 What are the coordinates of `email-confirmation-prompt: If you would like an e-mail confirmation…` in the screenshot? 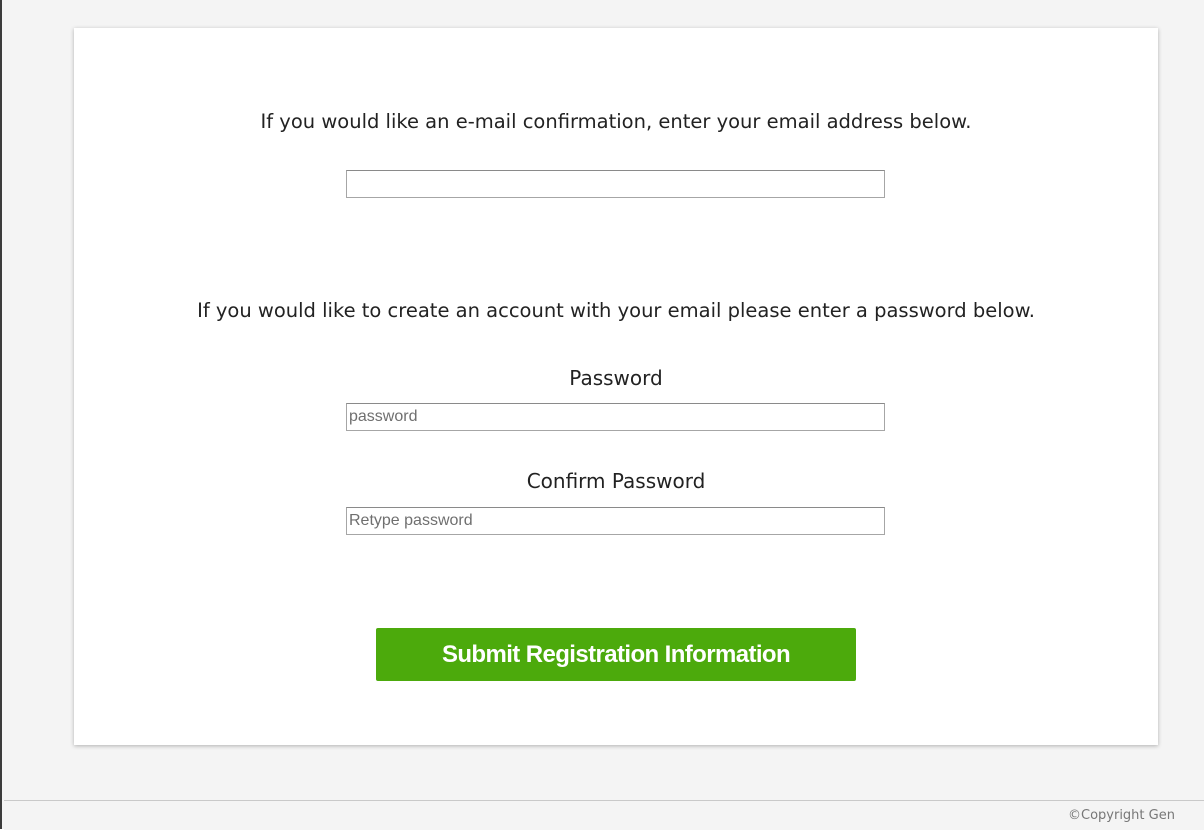 It's located at (616, 121).